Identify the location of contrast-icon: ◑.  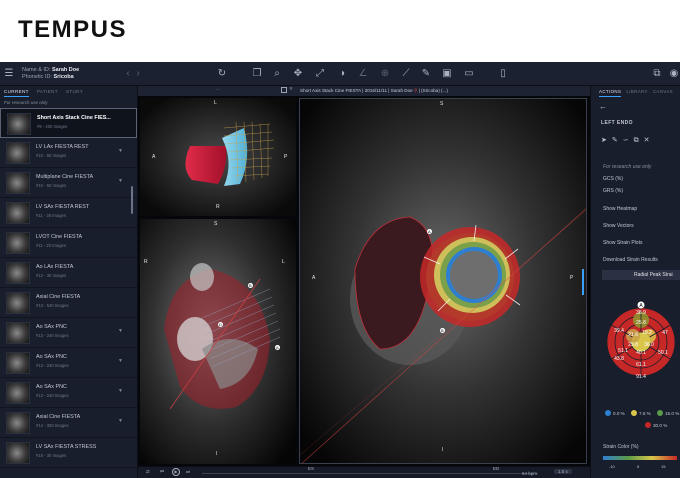
(342, 74).